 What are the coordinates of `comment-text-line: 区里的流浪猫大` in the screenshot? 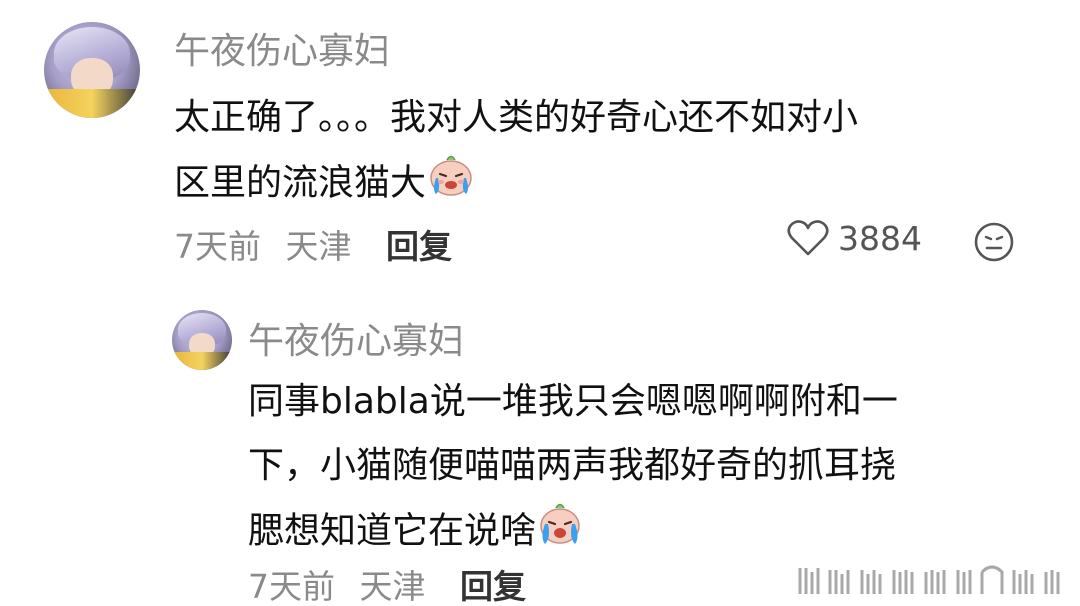 It's located at (516, 182).